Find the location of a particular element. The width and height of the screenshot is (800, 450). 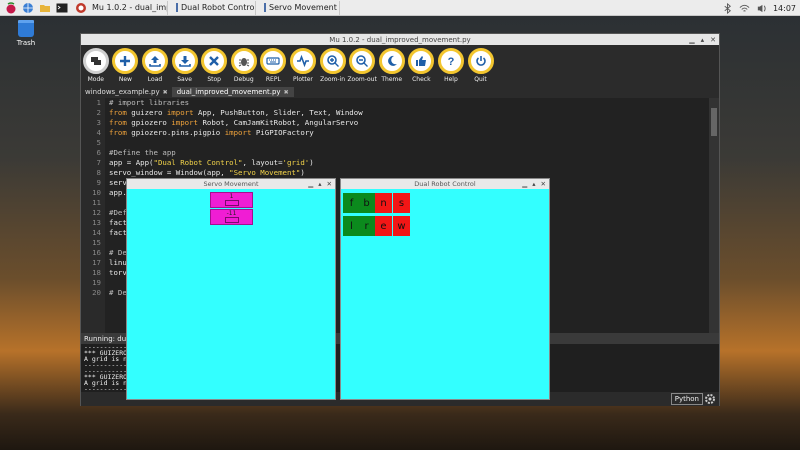

toolbar-label: Zoom-out is located at coordinates (362, 79).